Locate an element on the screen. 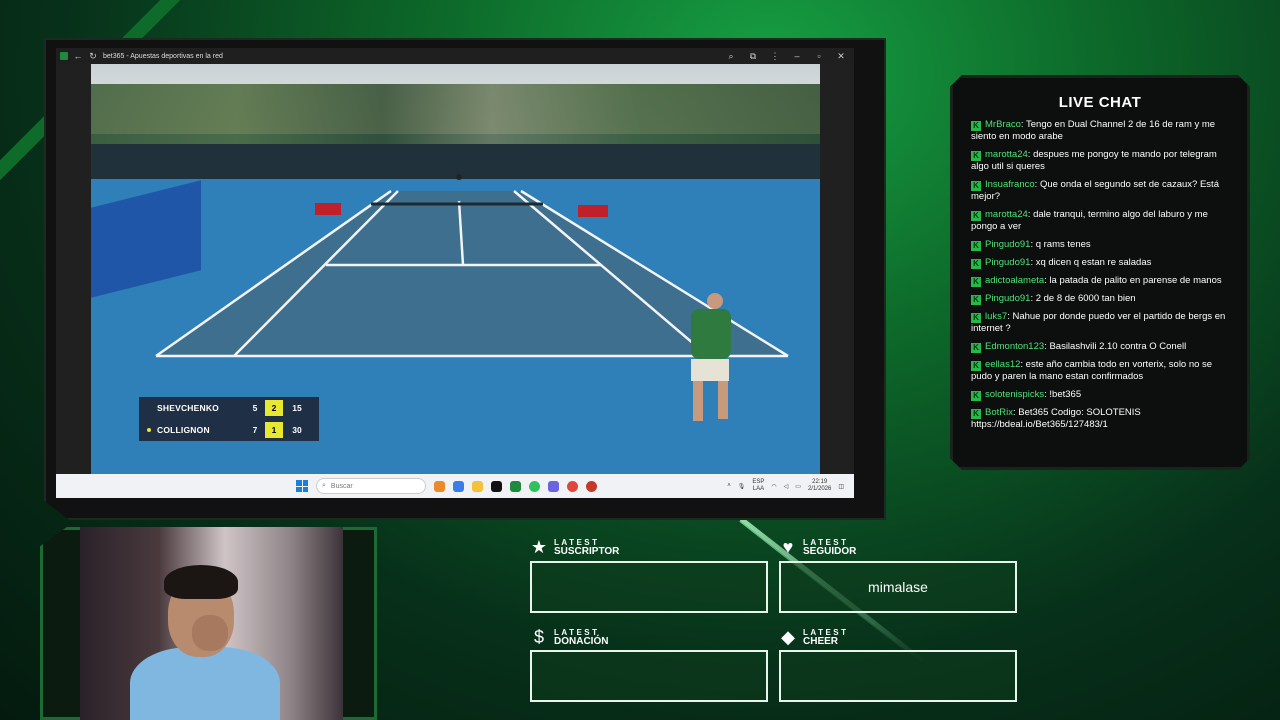  notification-icon: ◫ is located at coordinates (841, 486).